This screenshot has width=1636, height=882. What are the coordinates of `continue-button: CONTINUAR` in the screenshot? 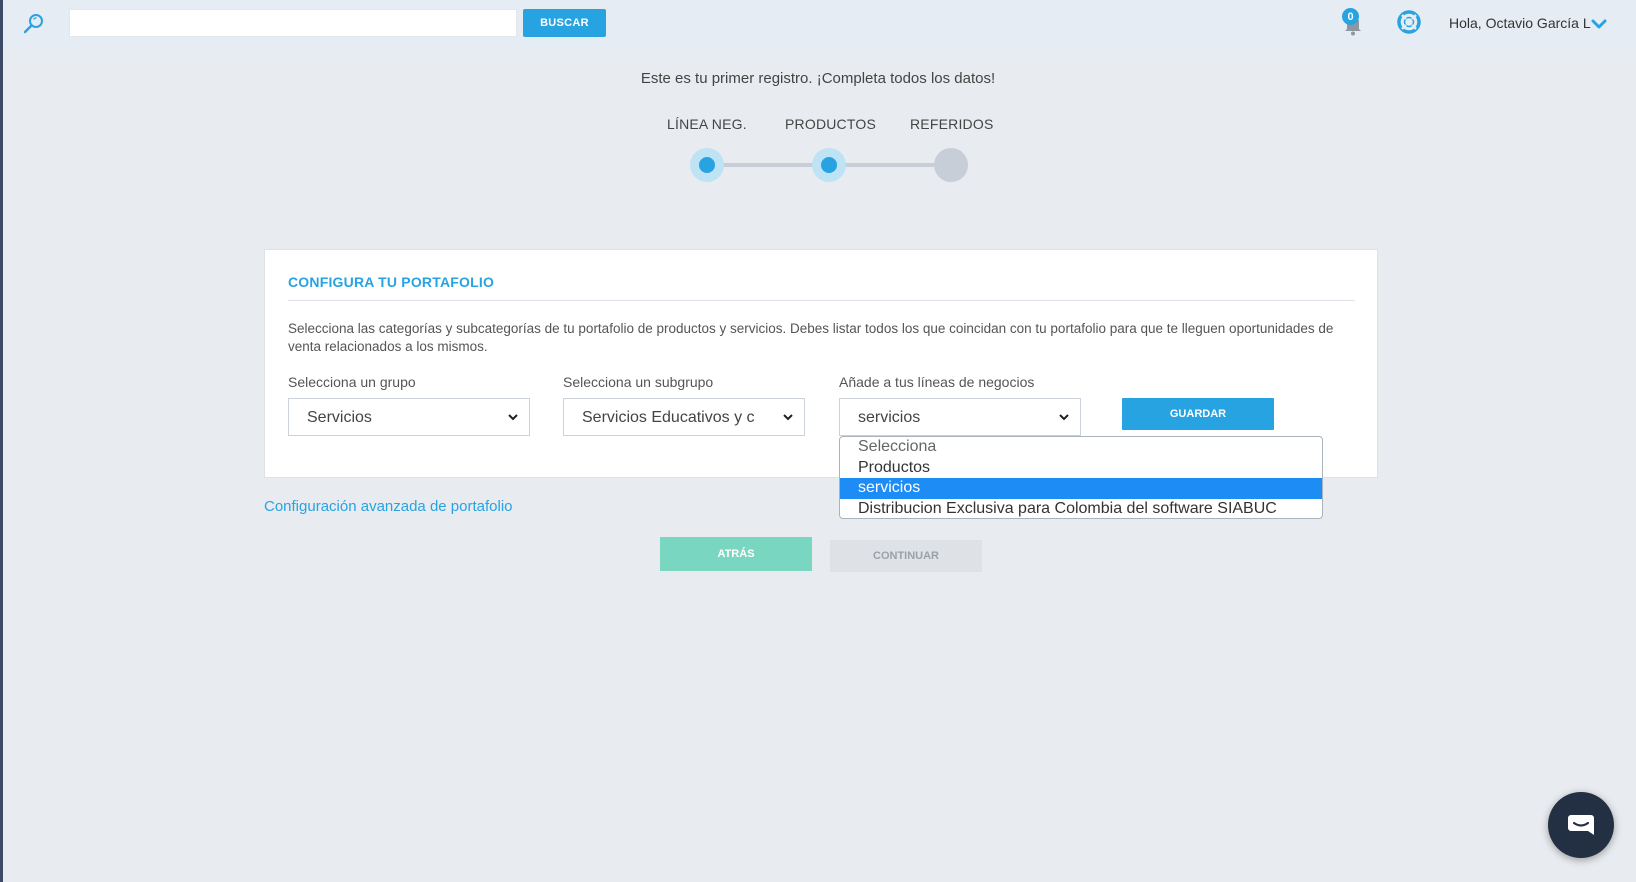 It's located at (906, 556).